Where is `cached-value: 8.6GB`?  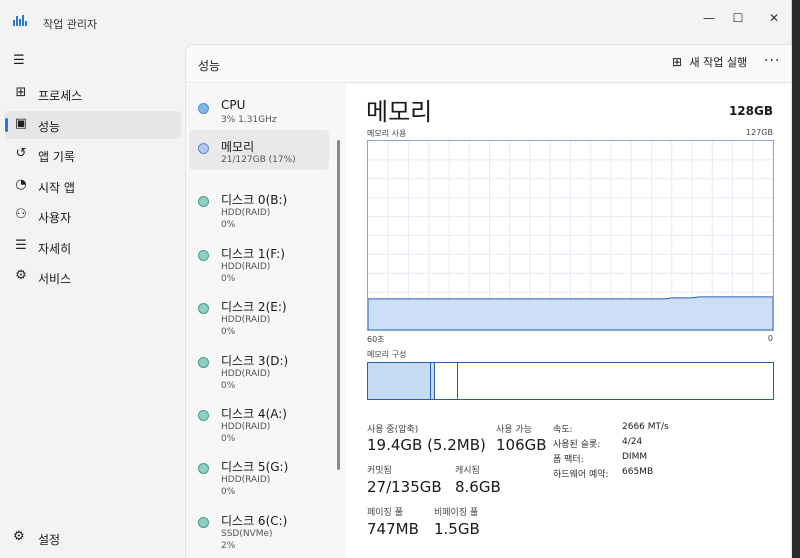 cached-value: 8.6GB is located at coordinates (478, 487).